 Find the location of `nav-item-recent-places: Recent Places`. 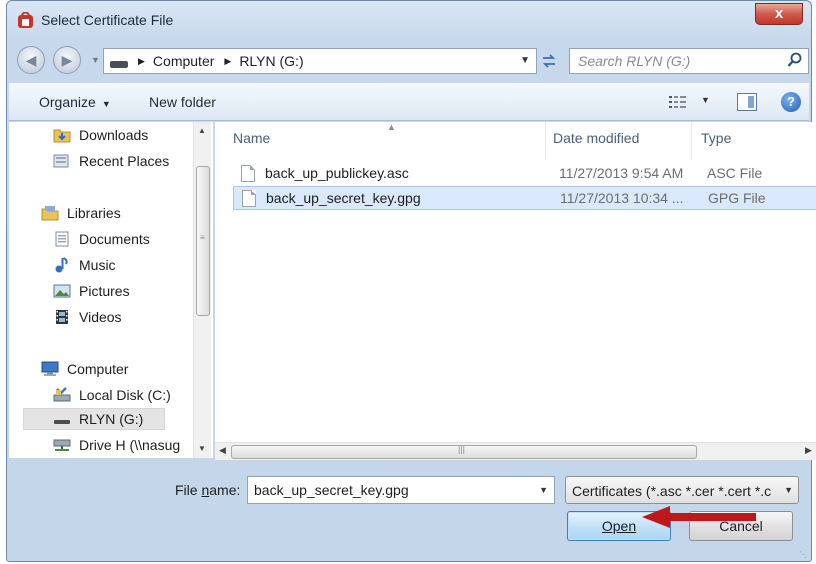

nav-item-recent-places: Recent Places is located at coordinates (111, 161).